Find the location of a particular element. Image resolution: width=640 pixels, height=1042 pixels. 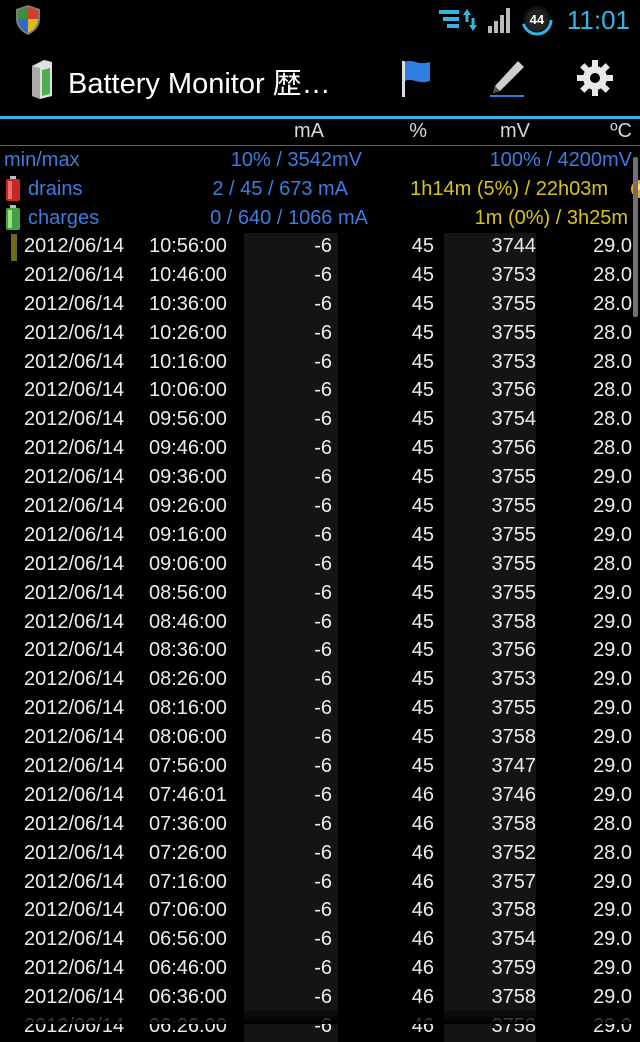

scrollbar is located at coordinates (635, 237).